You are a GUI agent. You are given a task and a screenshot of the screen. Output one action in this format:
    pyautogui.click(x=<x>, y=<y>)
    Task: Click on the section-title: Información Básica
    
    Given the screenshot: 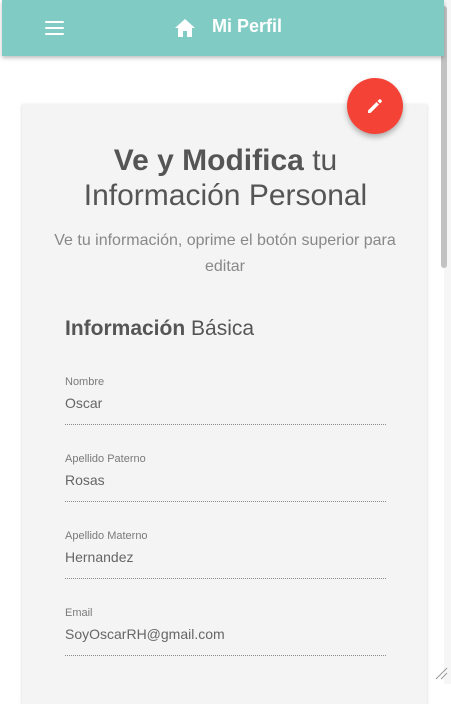 What is the action you would take?
    pyautogui.click(x=159, y=329)
    